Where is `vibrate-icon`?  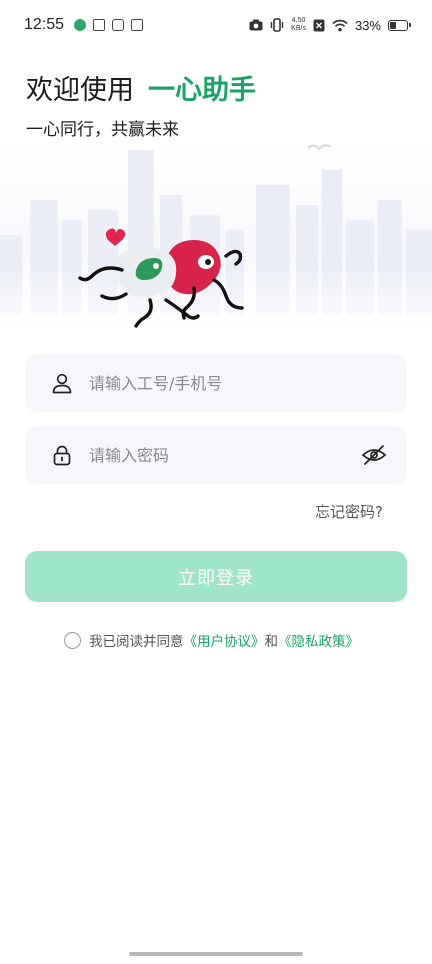 vibrate-icon is located at coordinates (277, 25).